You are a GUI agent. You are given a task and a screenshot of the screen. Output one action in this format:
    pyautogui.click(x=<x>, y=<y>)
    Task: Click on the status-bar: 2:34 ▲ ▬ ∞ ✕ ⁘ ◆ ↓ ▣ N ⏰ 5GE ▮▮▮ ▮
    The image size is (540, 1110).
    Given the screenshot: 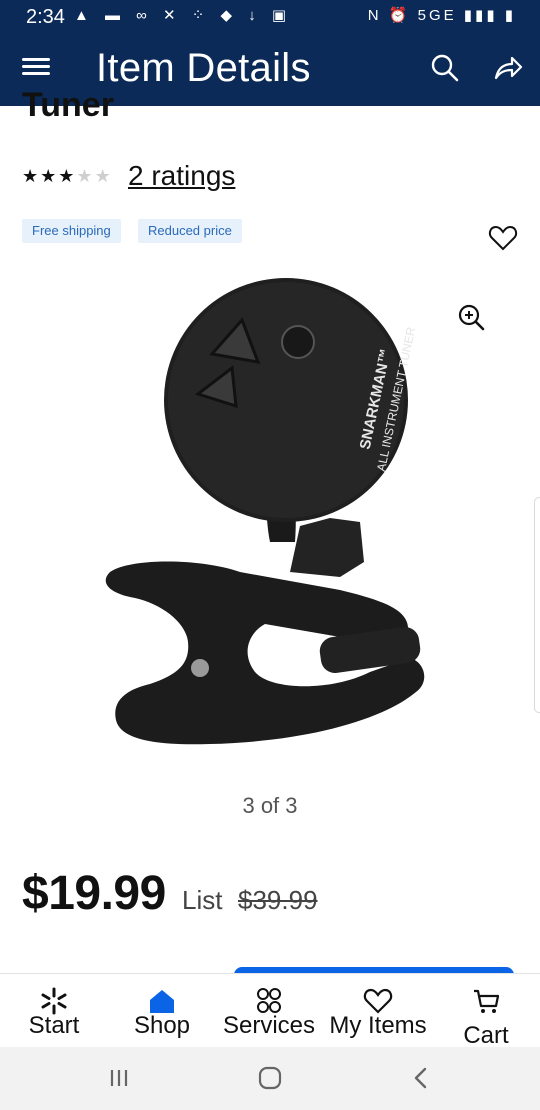 What is the action you would take?
    pyautogui.click(x=270, y=17)
    